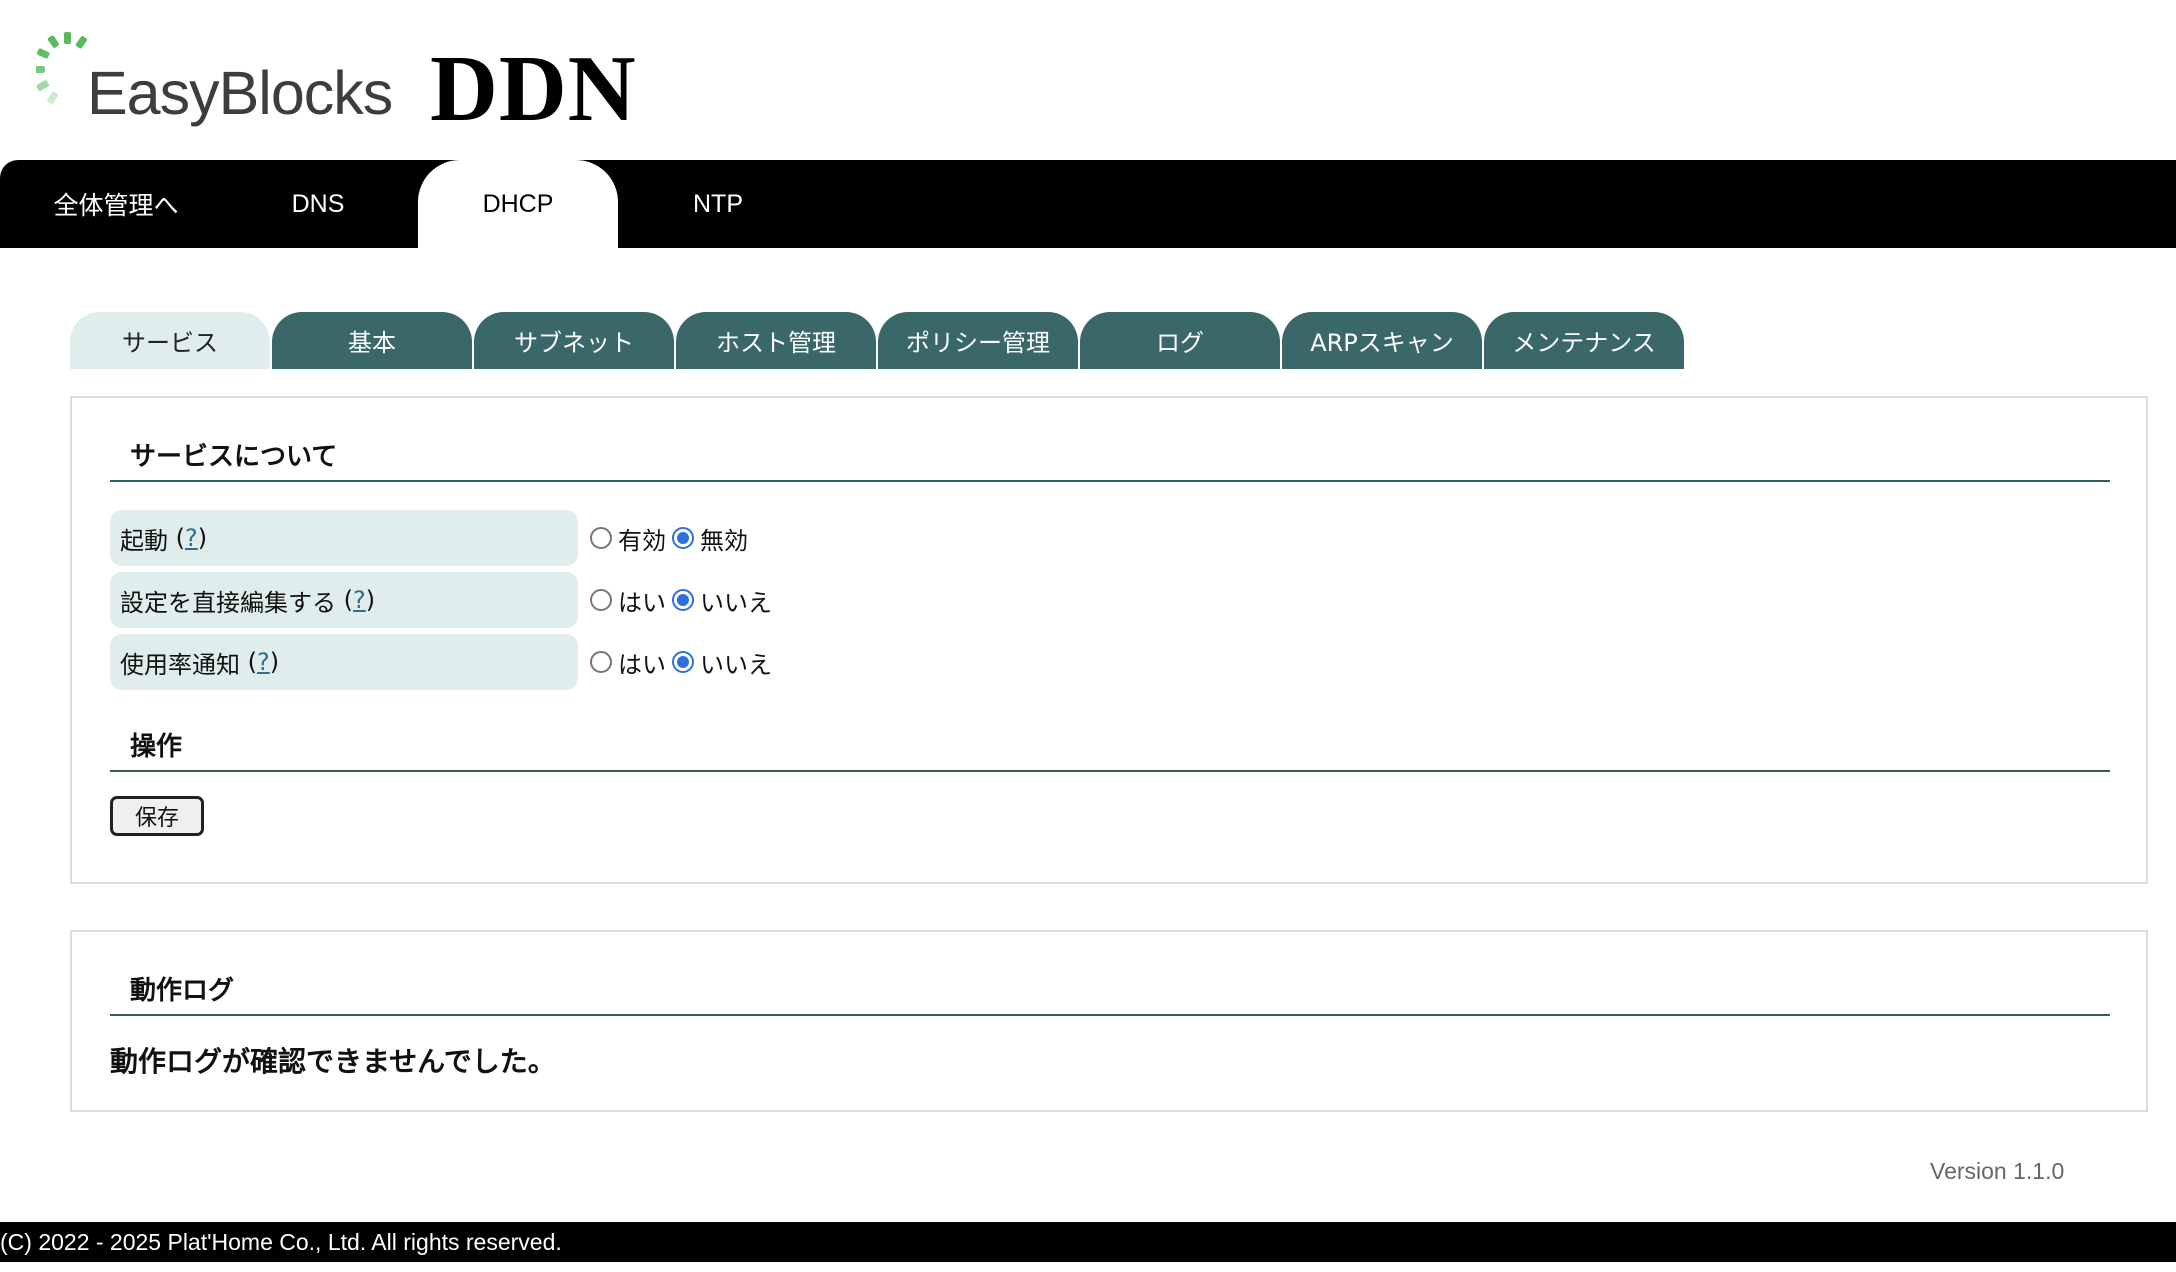  What do you see at coordinates (180, 664) in the screenshot?
I see `setting-label-text: 使用率通知` at bounding box center [180, 664].